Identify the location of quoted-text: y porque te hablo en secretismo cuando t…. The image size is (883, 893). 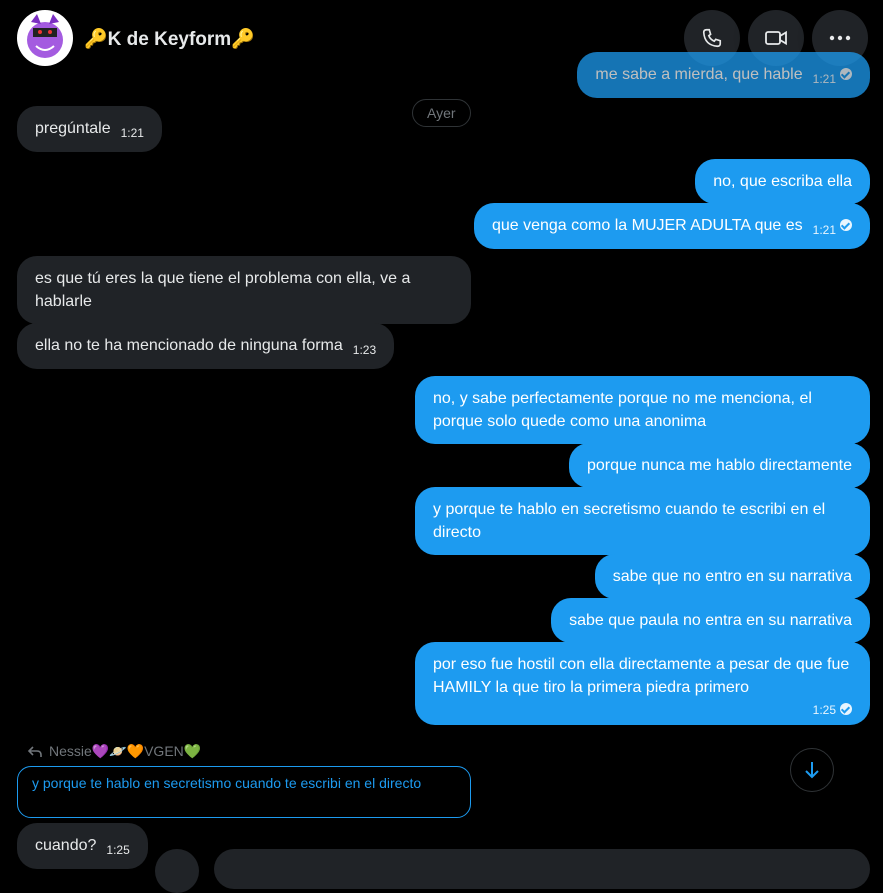
(227, 783).